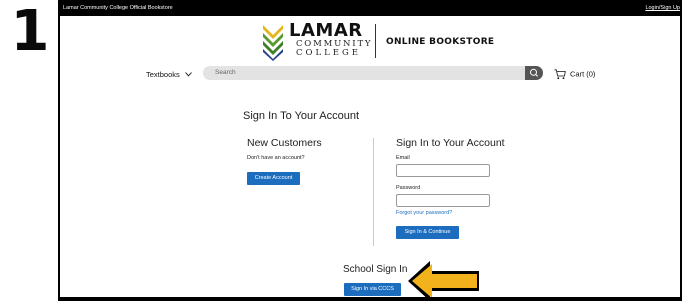 Image resolution: width=682 pixels, height=301 pixels. I want to click on college-logo-icon, so click(273, 43).